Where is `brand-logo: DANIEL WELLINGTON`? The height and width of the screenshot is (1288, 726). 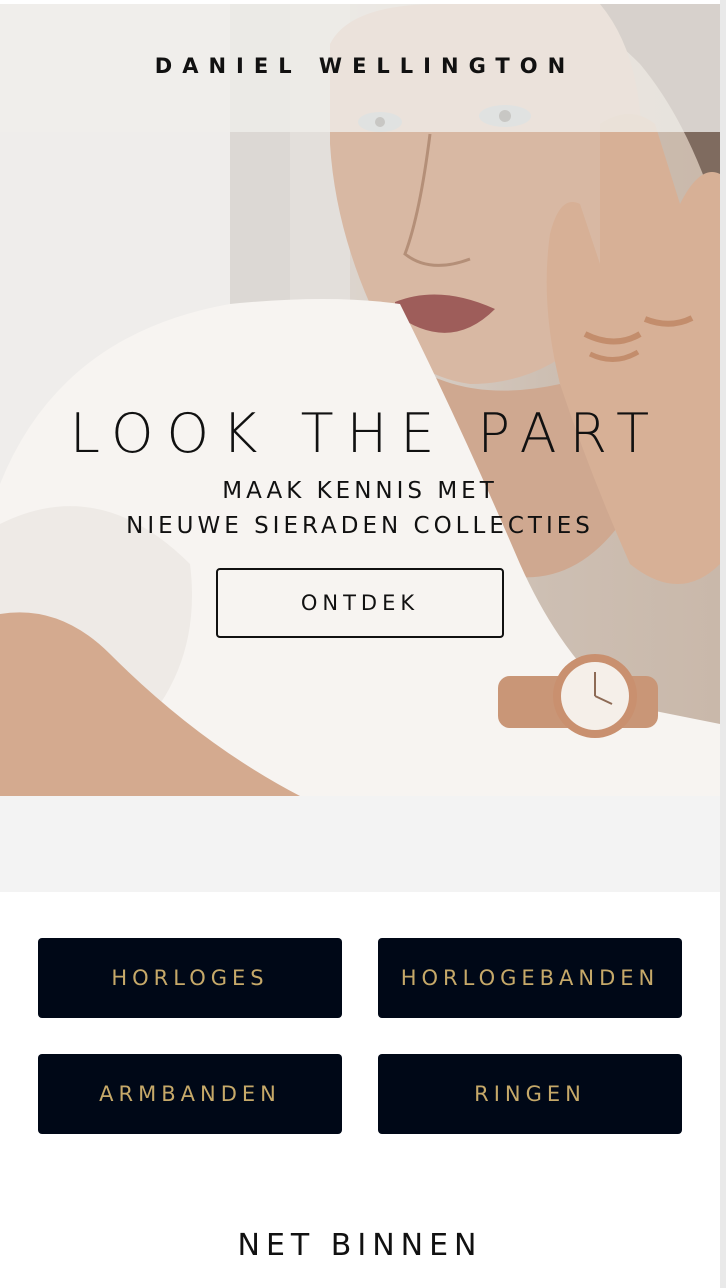 brand-logo: DANIEL WELLINGTON is located at coordinates (360, 66).